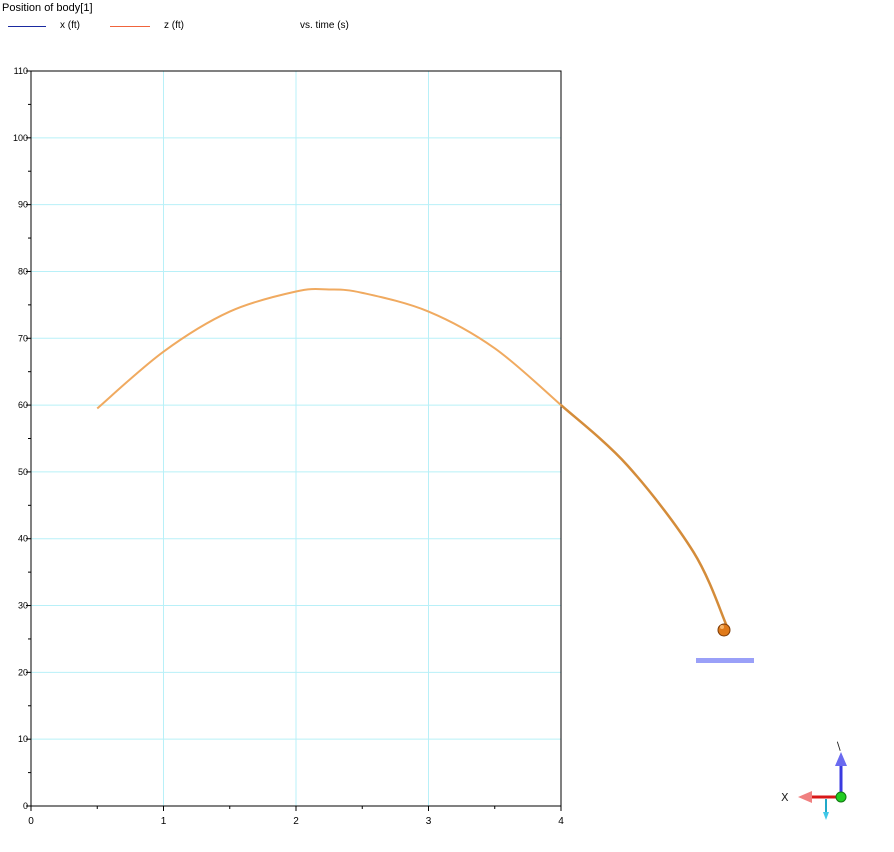 The width and height of the screenshot is (894, 852). What do you see at coordinates (329, 349) in the screenshot?
I see `series-line-z` at bounding box center [329, 349].